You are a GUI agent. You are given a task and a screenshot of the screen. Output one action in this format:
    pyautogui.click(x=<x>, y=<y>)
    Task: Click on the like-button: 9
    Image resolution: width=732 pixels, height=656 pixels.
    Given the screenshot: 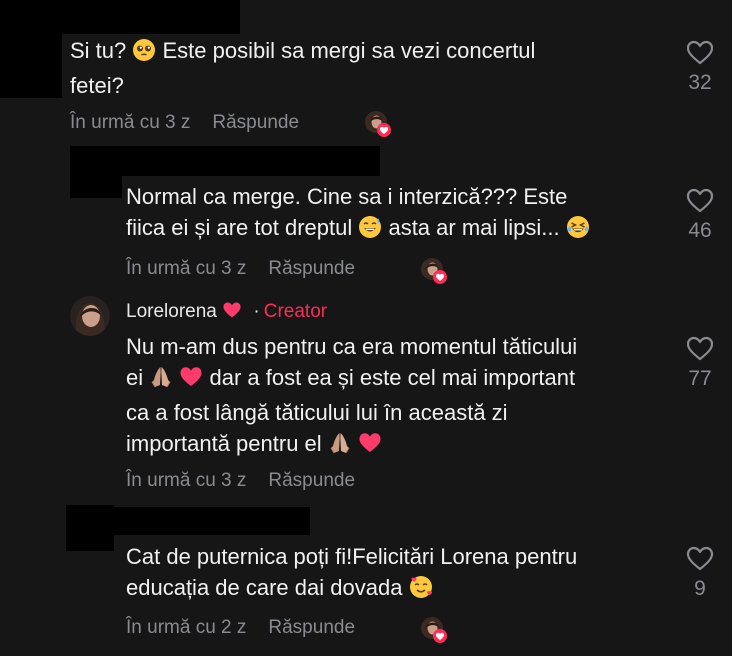 What is the action you would take?
    pyautogui.click(x=700, y=573)
    